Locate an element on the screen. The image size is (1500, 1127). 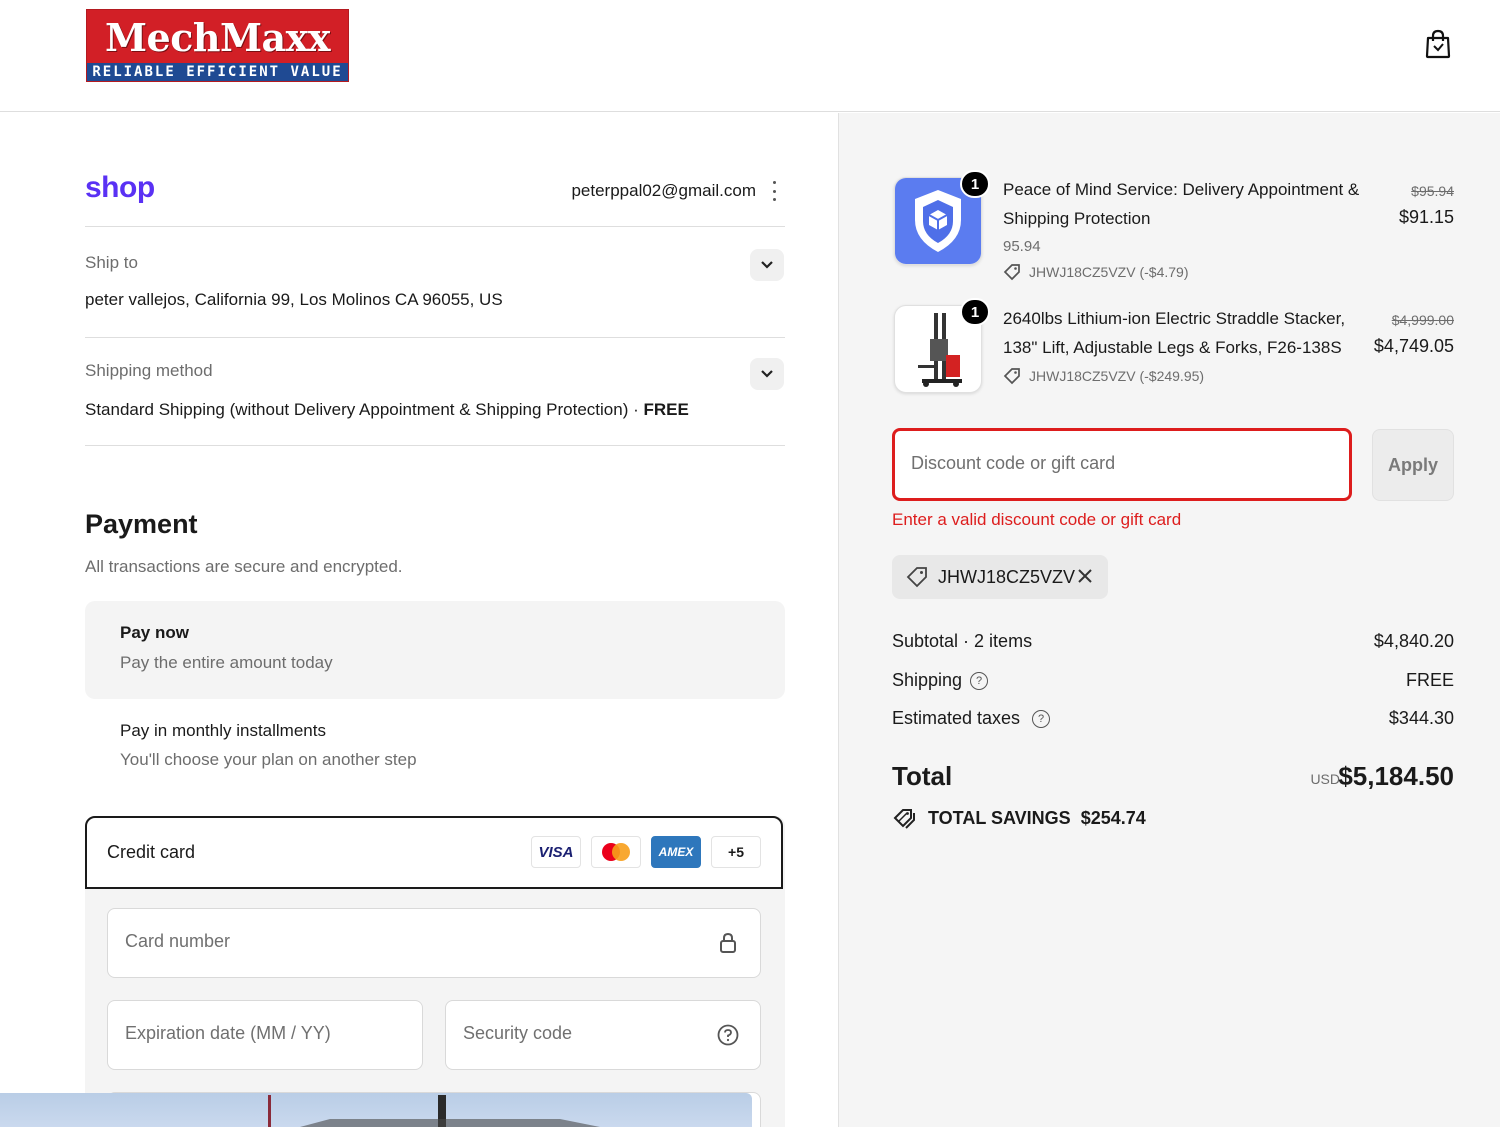
shipping-label: Shipping is located at coordinates (927, 680).